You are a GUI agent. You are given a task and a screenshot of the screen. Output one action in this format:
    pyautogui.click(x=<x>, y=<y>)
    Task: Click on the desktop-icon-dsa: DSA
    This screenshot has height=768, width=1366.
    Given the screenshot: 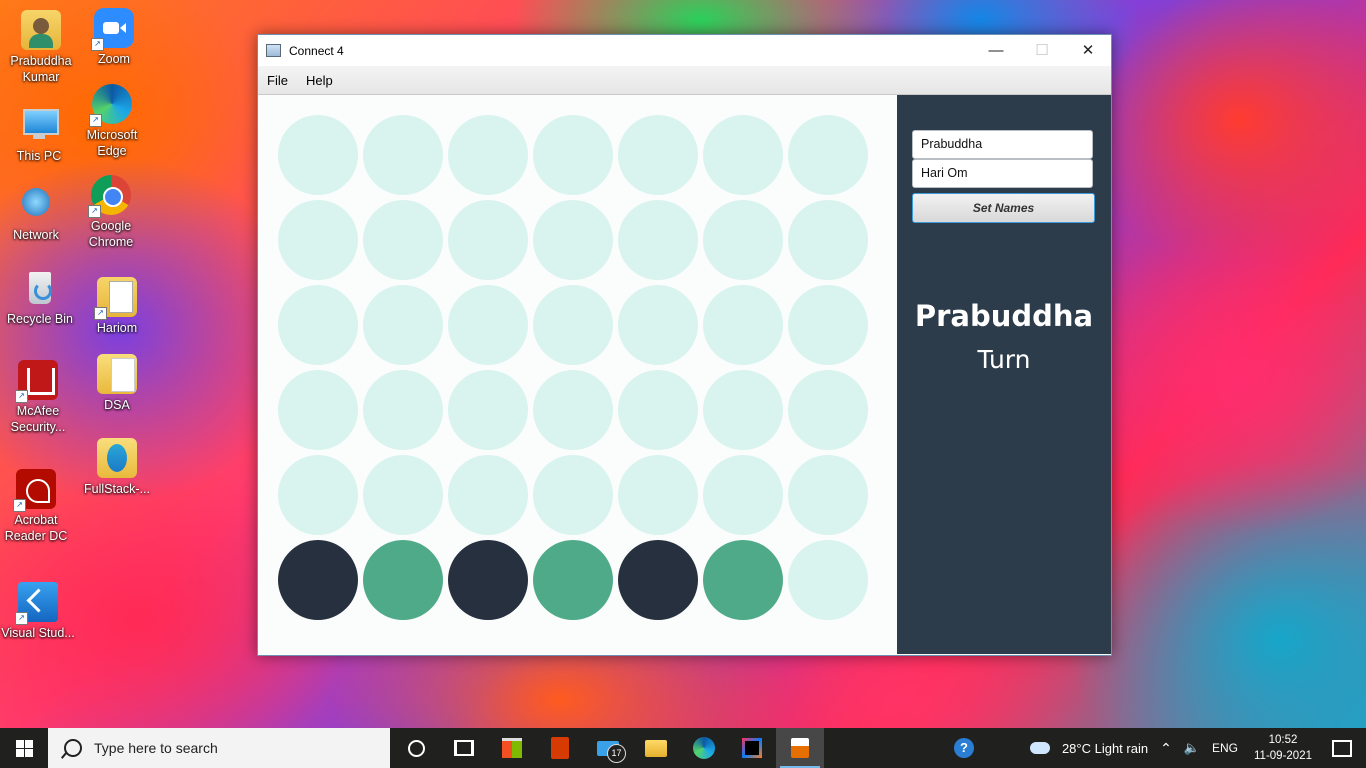 What is the action you would take?
    pyautogui.click(x=117, y=383)
    